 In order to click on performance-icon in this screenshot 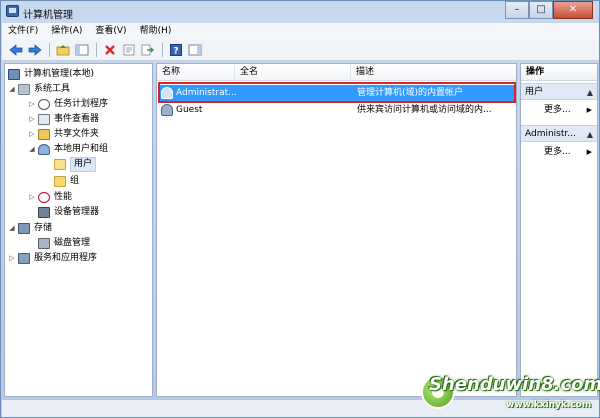, I will do `click(44, 197)`.